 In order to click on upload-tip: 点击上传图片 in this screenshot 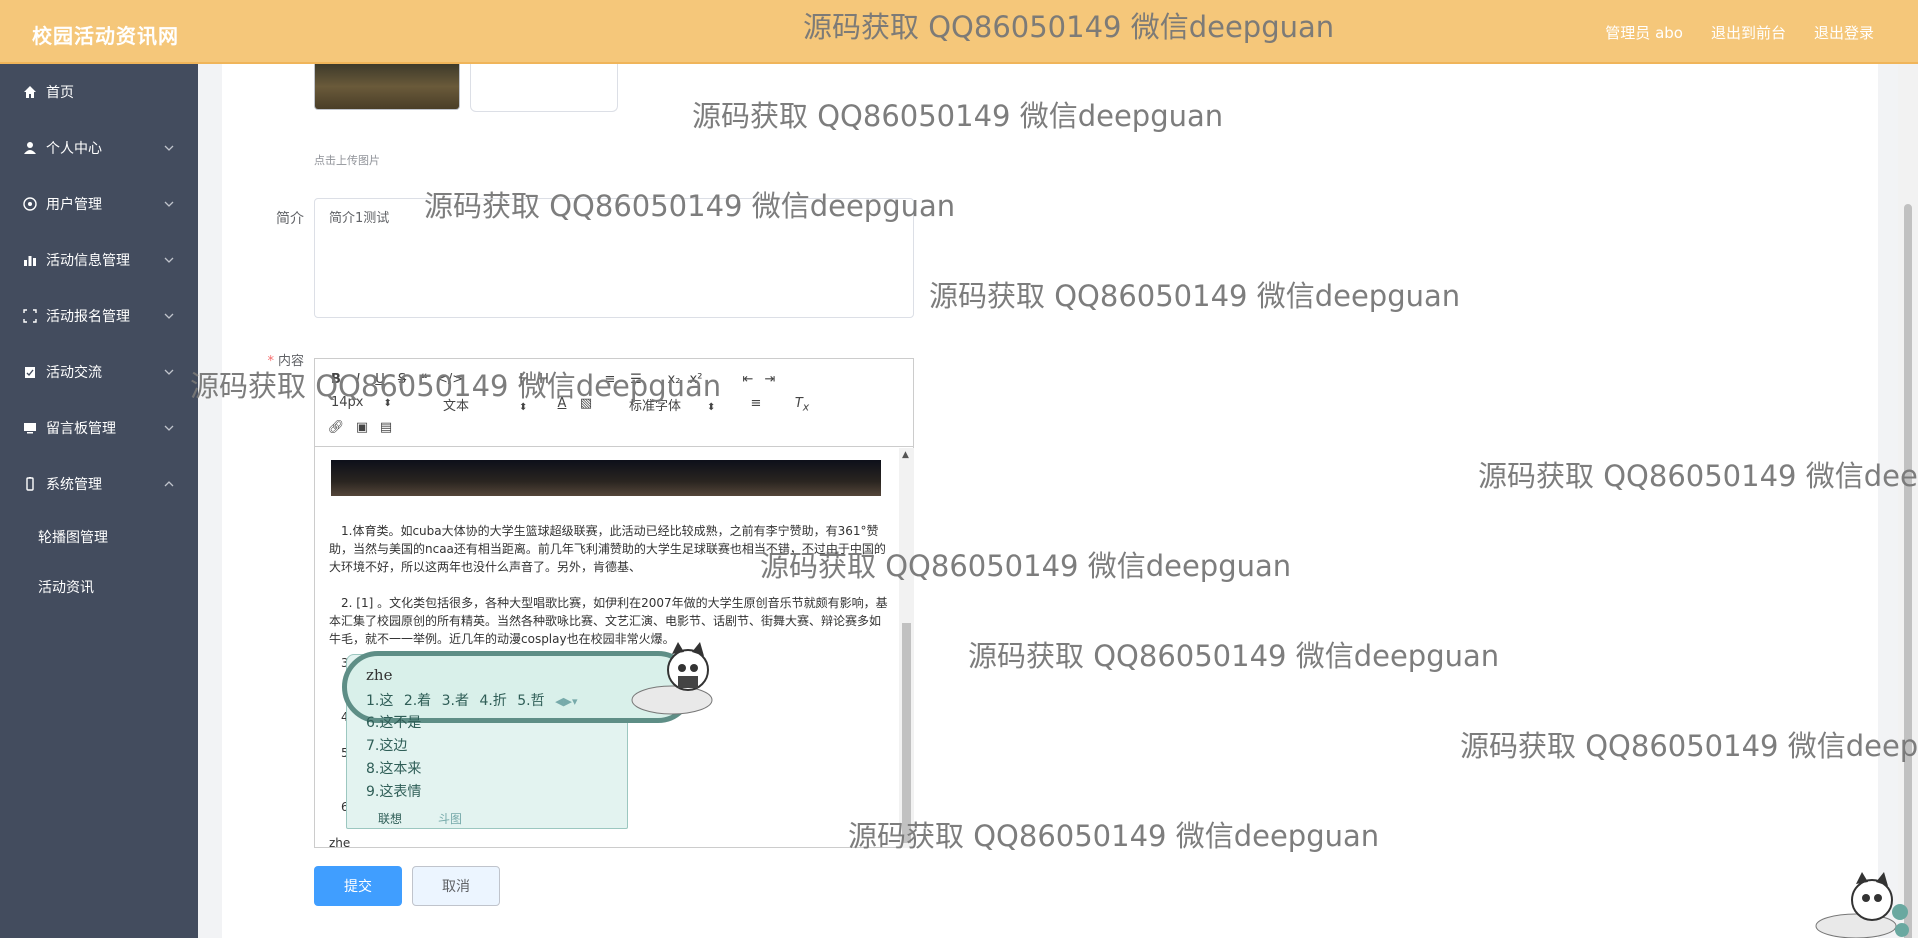, I will do `click(347, 160)`.